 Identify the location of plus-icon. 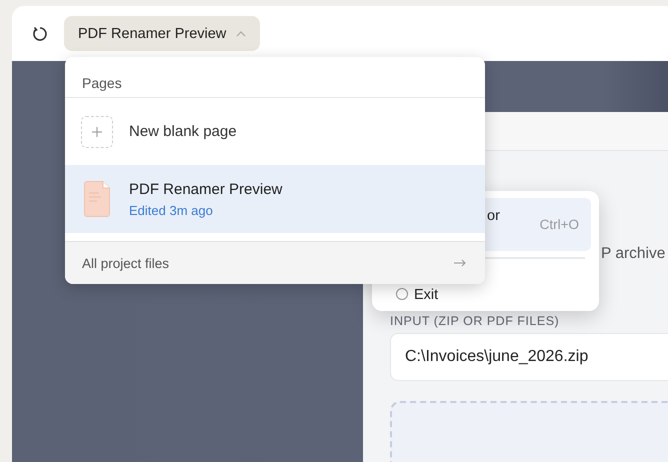
(97, 132).